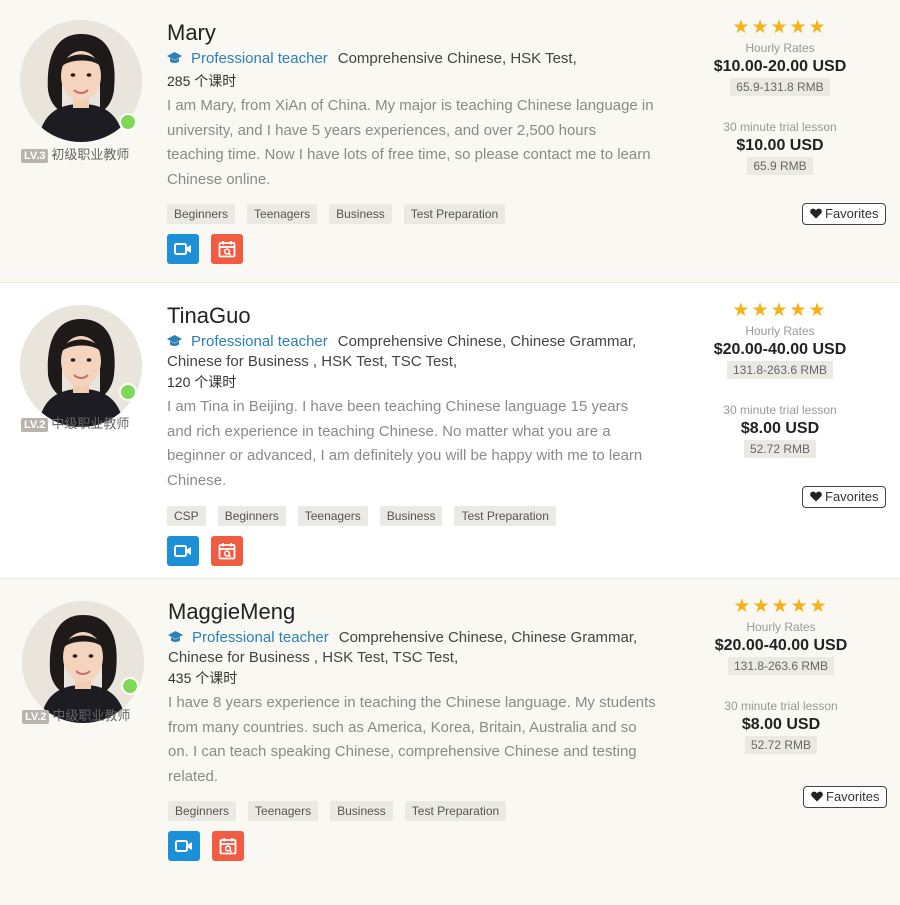  Describe the element at coordinates (202, 382) in the screenshot. I see `lesson-hours: 120 个课时` at that location.